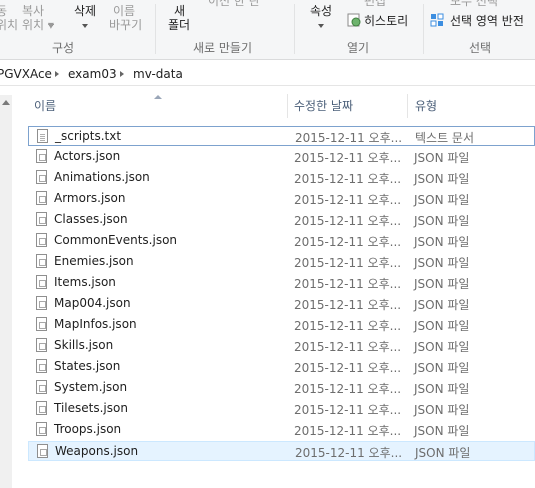  Describe the element at coordinates (94, 261) in the screenshot. I see `file-name: Enemies.json` at that location.